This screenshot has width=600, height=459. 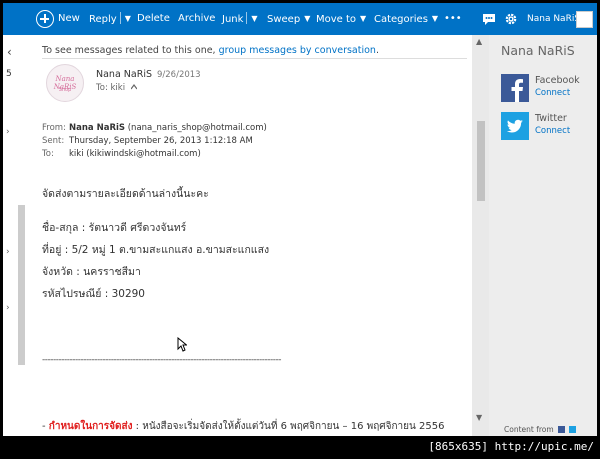 I want to click on avatar-logo-subtext: Shop, so click(x=65, y=90).